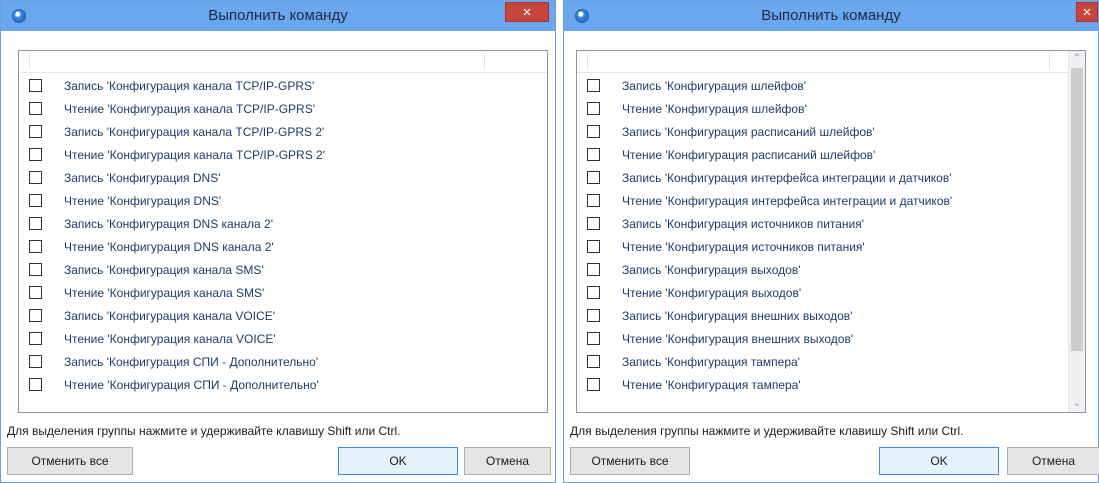 This screenshot has width=1099, height=483. Describe the element at coordinates (711, 362) in the screenshot. I see `list-item-label: Запись 'Конфигурация тампера'` at that location.